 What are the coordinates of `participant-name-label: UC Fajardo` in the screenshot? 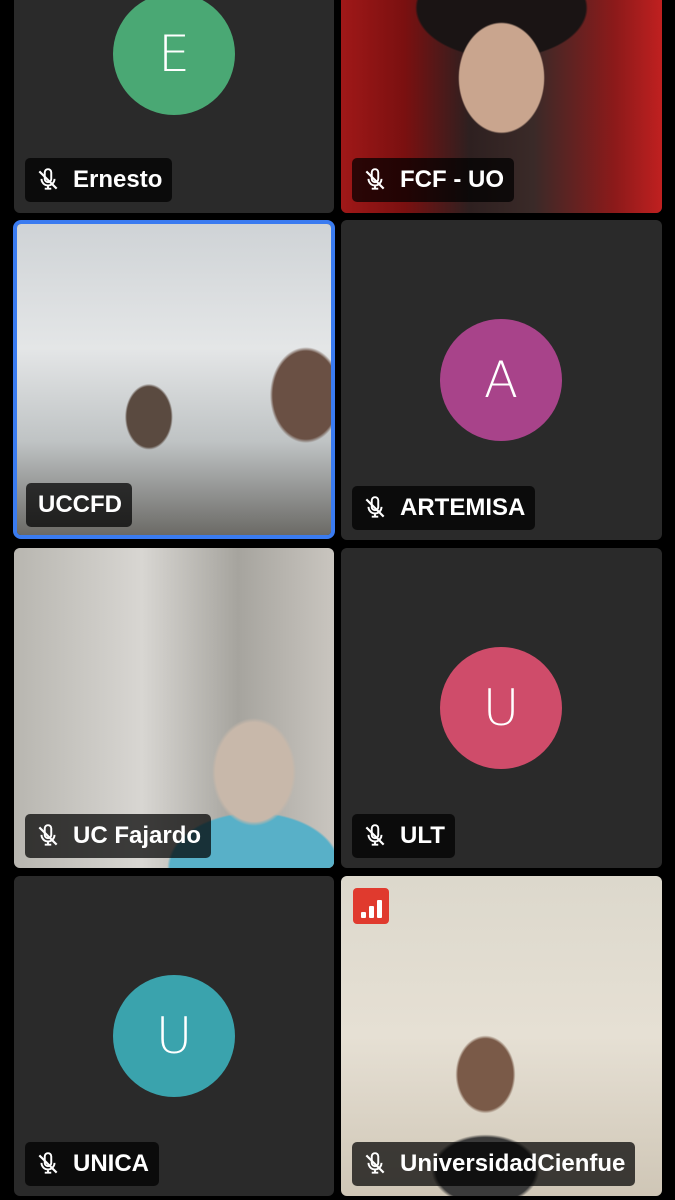 It's located at (118, 836).